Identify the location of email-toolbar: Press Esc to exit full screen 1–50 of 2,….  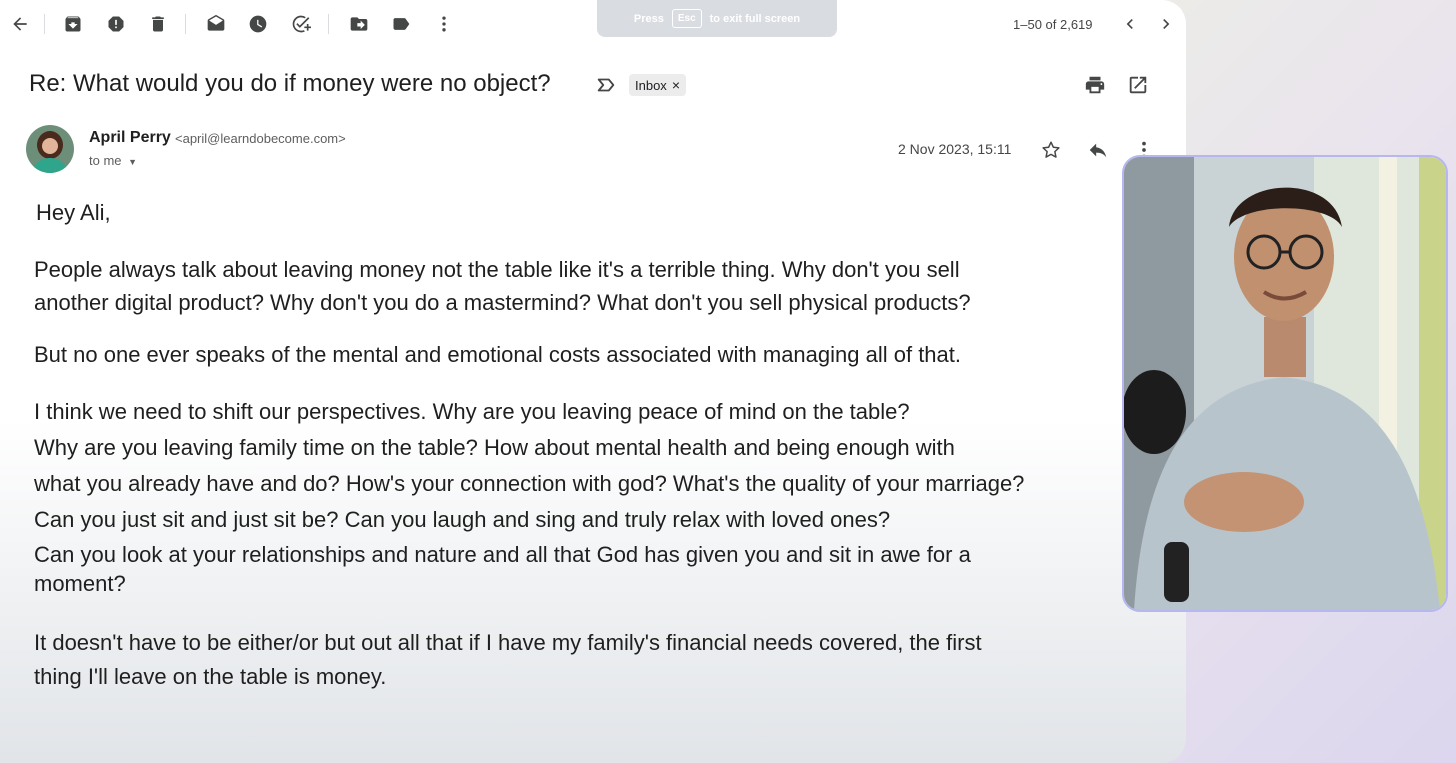
(593, 24).